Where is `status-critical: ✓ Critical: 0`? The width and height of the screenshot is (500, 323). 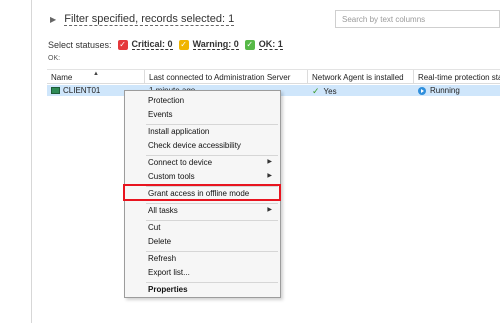
status-critical: ✓ Critical: 0 is located at coordinates (145, 44).